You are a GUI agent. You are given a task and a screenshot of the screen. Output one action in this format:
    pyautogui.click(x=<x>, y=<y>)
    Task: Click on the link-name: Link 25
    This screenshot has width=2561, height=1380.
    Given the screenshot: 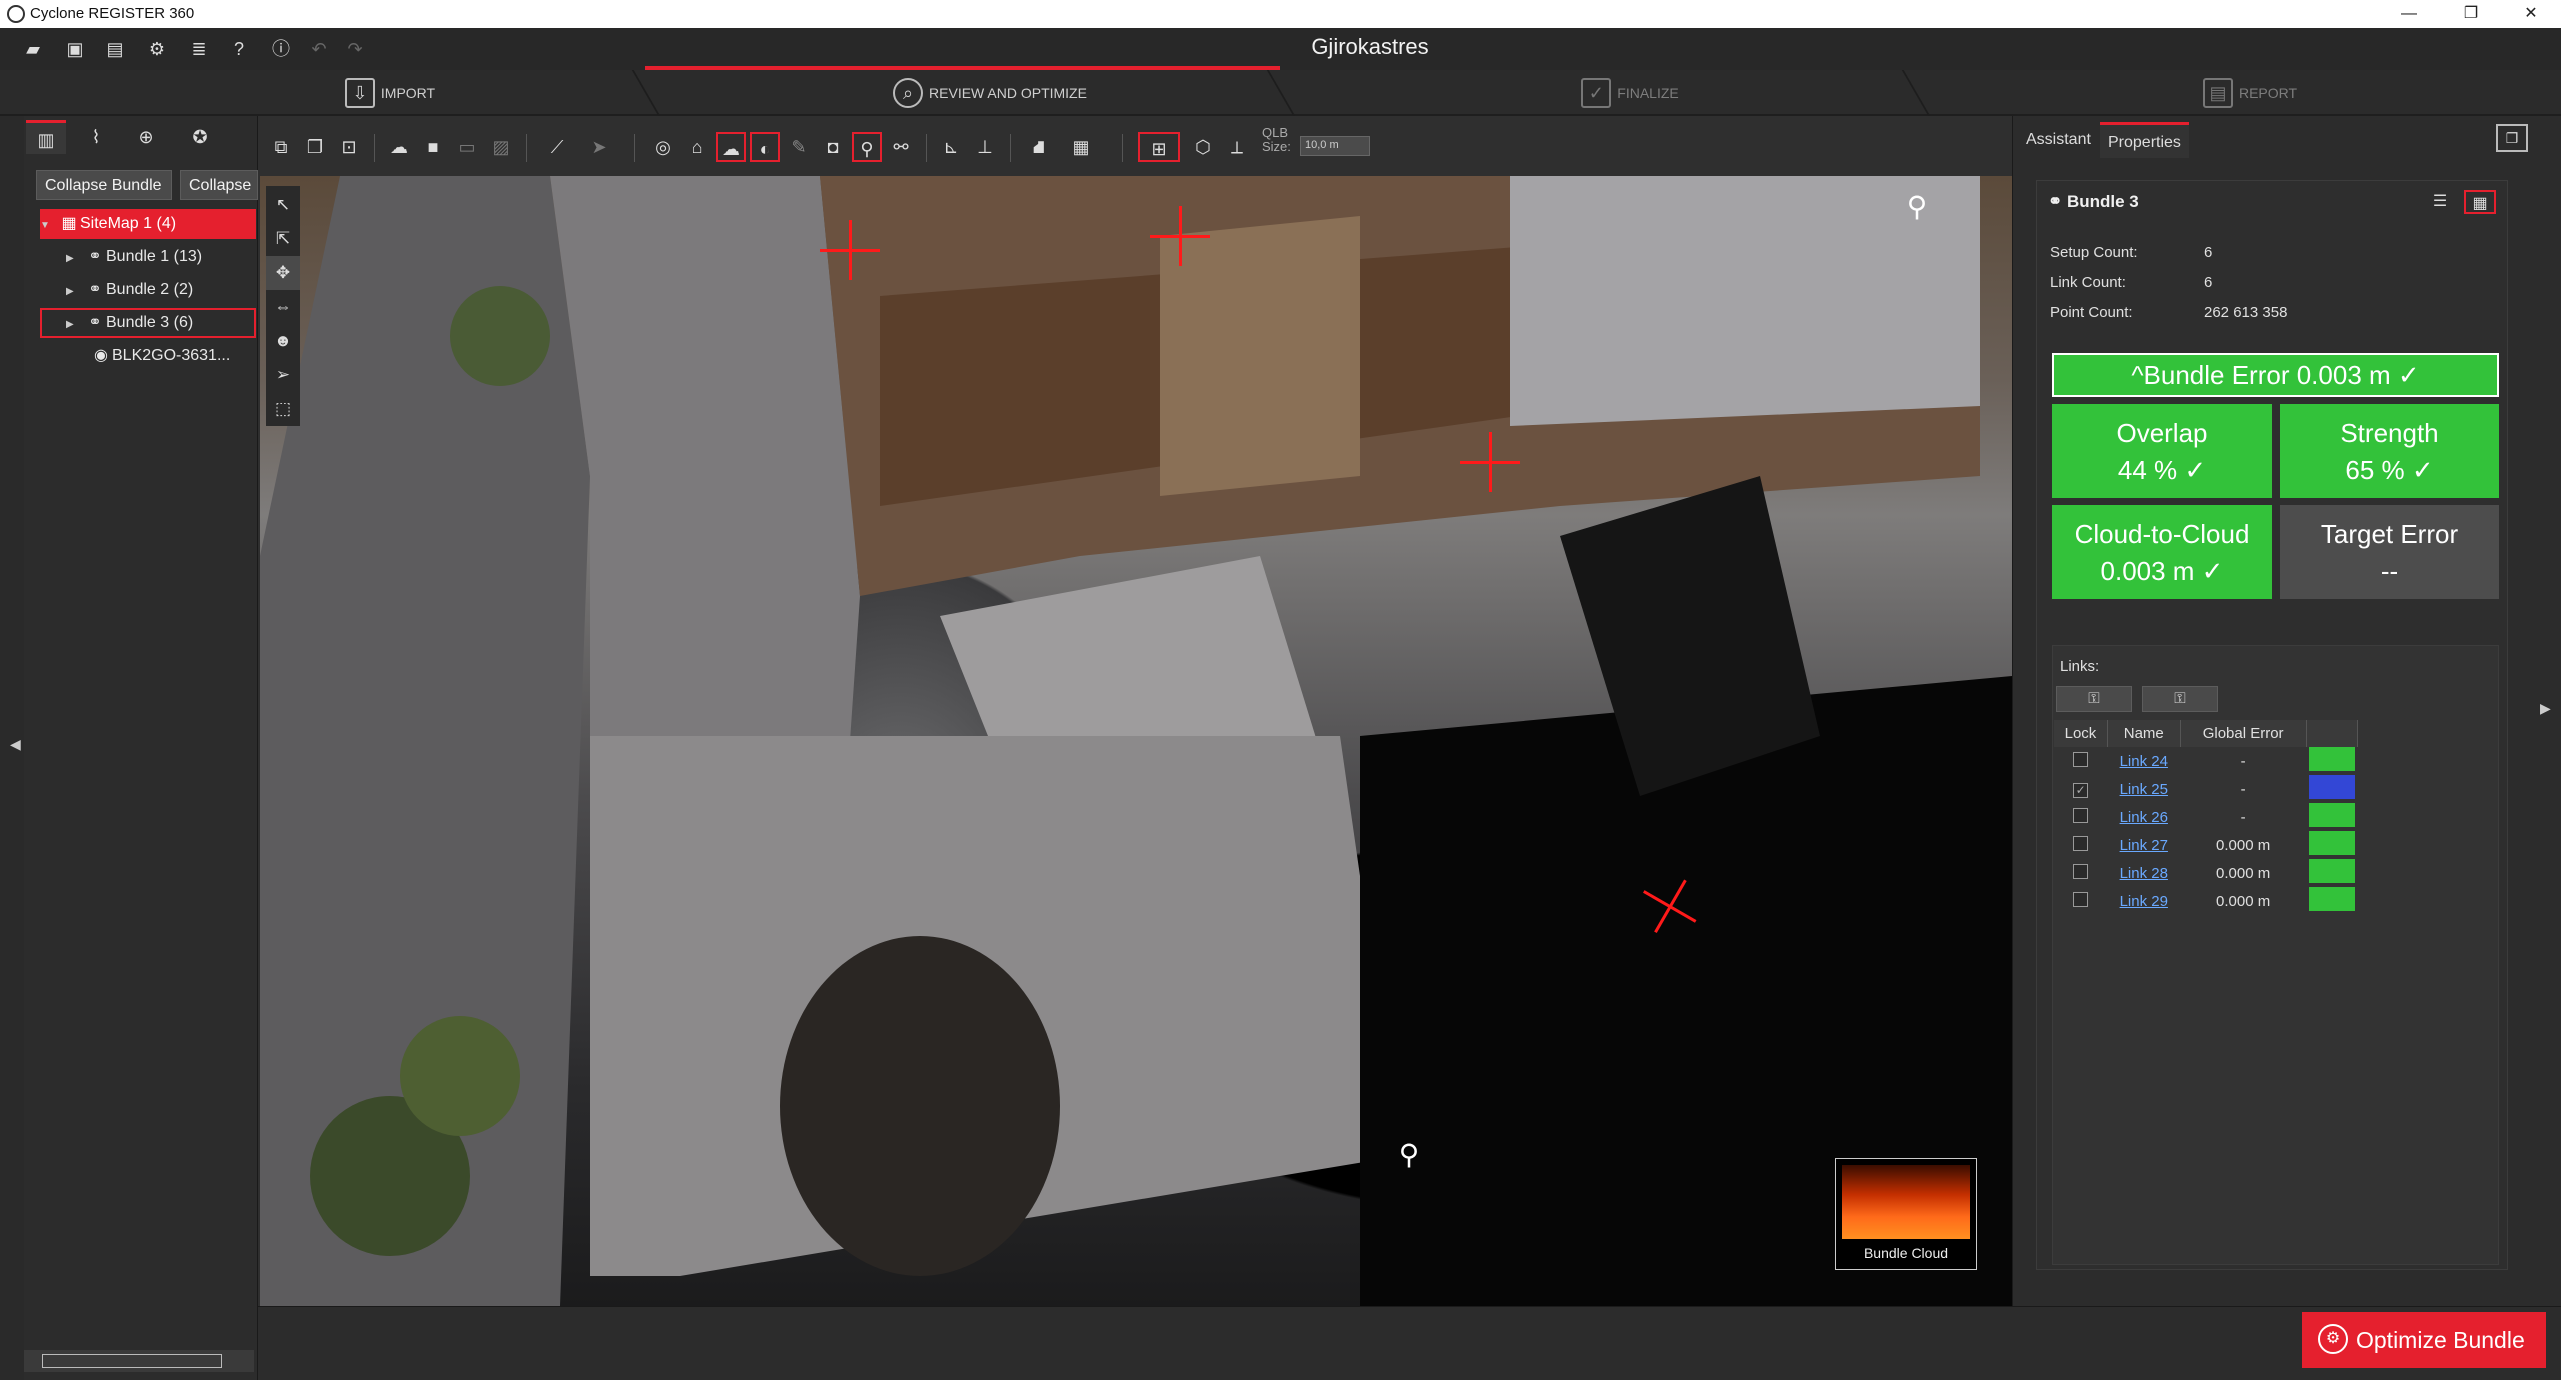 What is the action you would take?
    pyautogui.click(x=2143, y=789)
    